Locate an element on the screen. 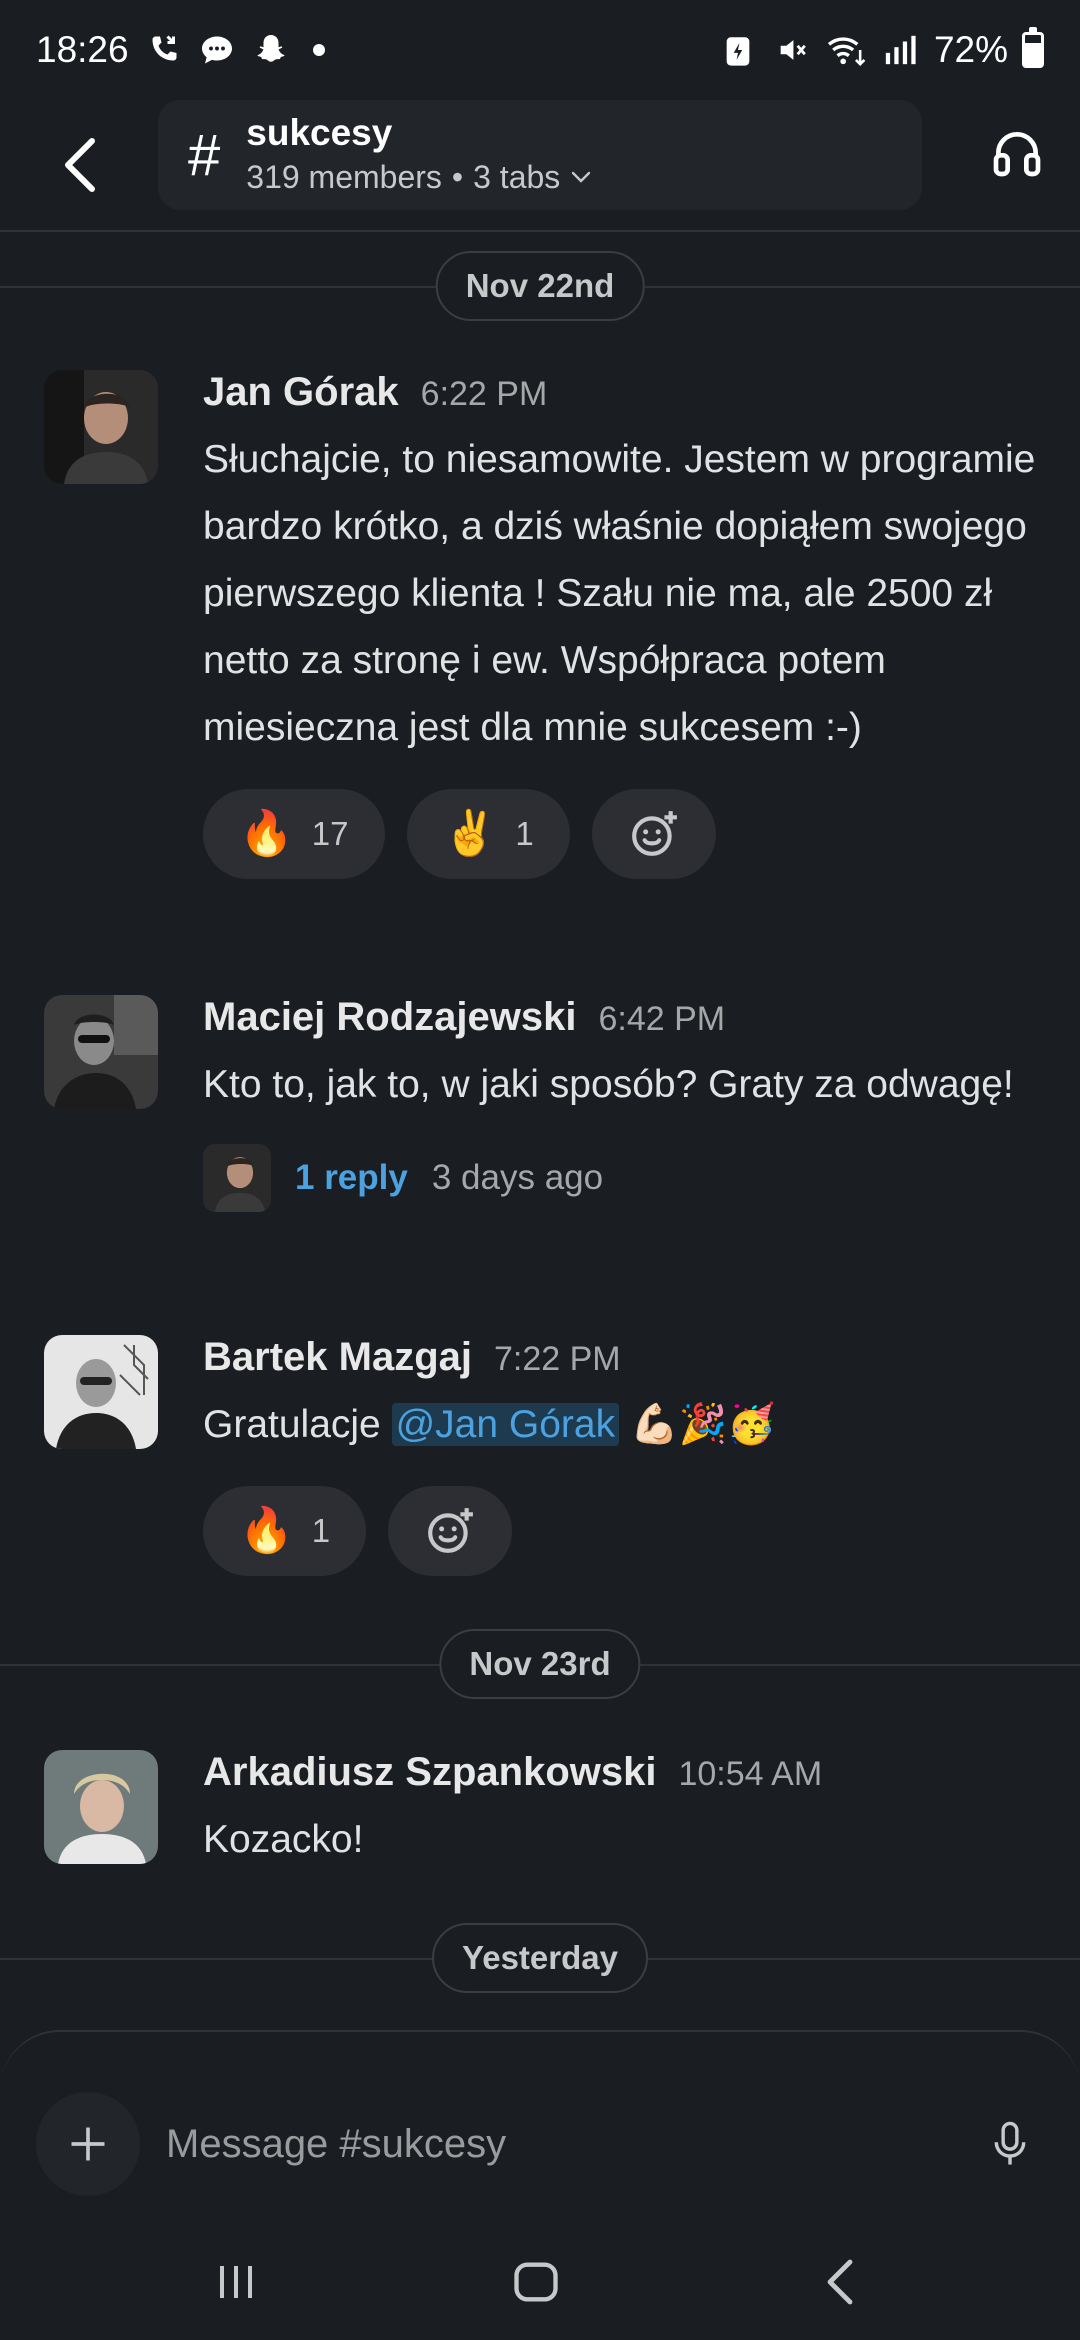 The height and width of the screenshot is (2340, 1080). microphone-icon is located at coordinates (1010, 2143).